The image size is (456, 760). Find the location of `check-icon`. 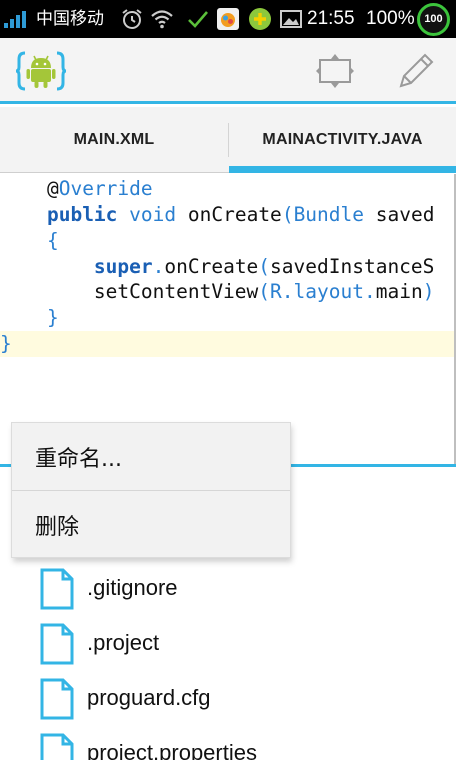

check-icon is located at coordinates (198, 19).